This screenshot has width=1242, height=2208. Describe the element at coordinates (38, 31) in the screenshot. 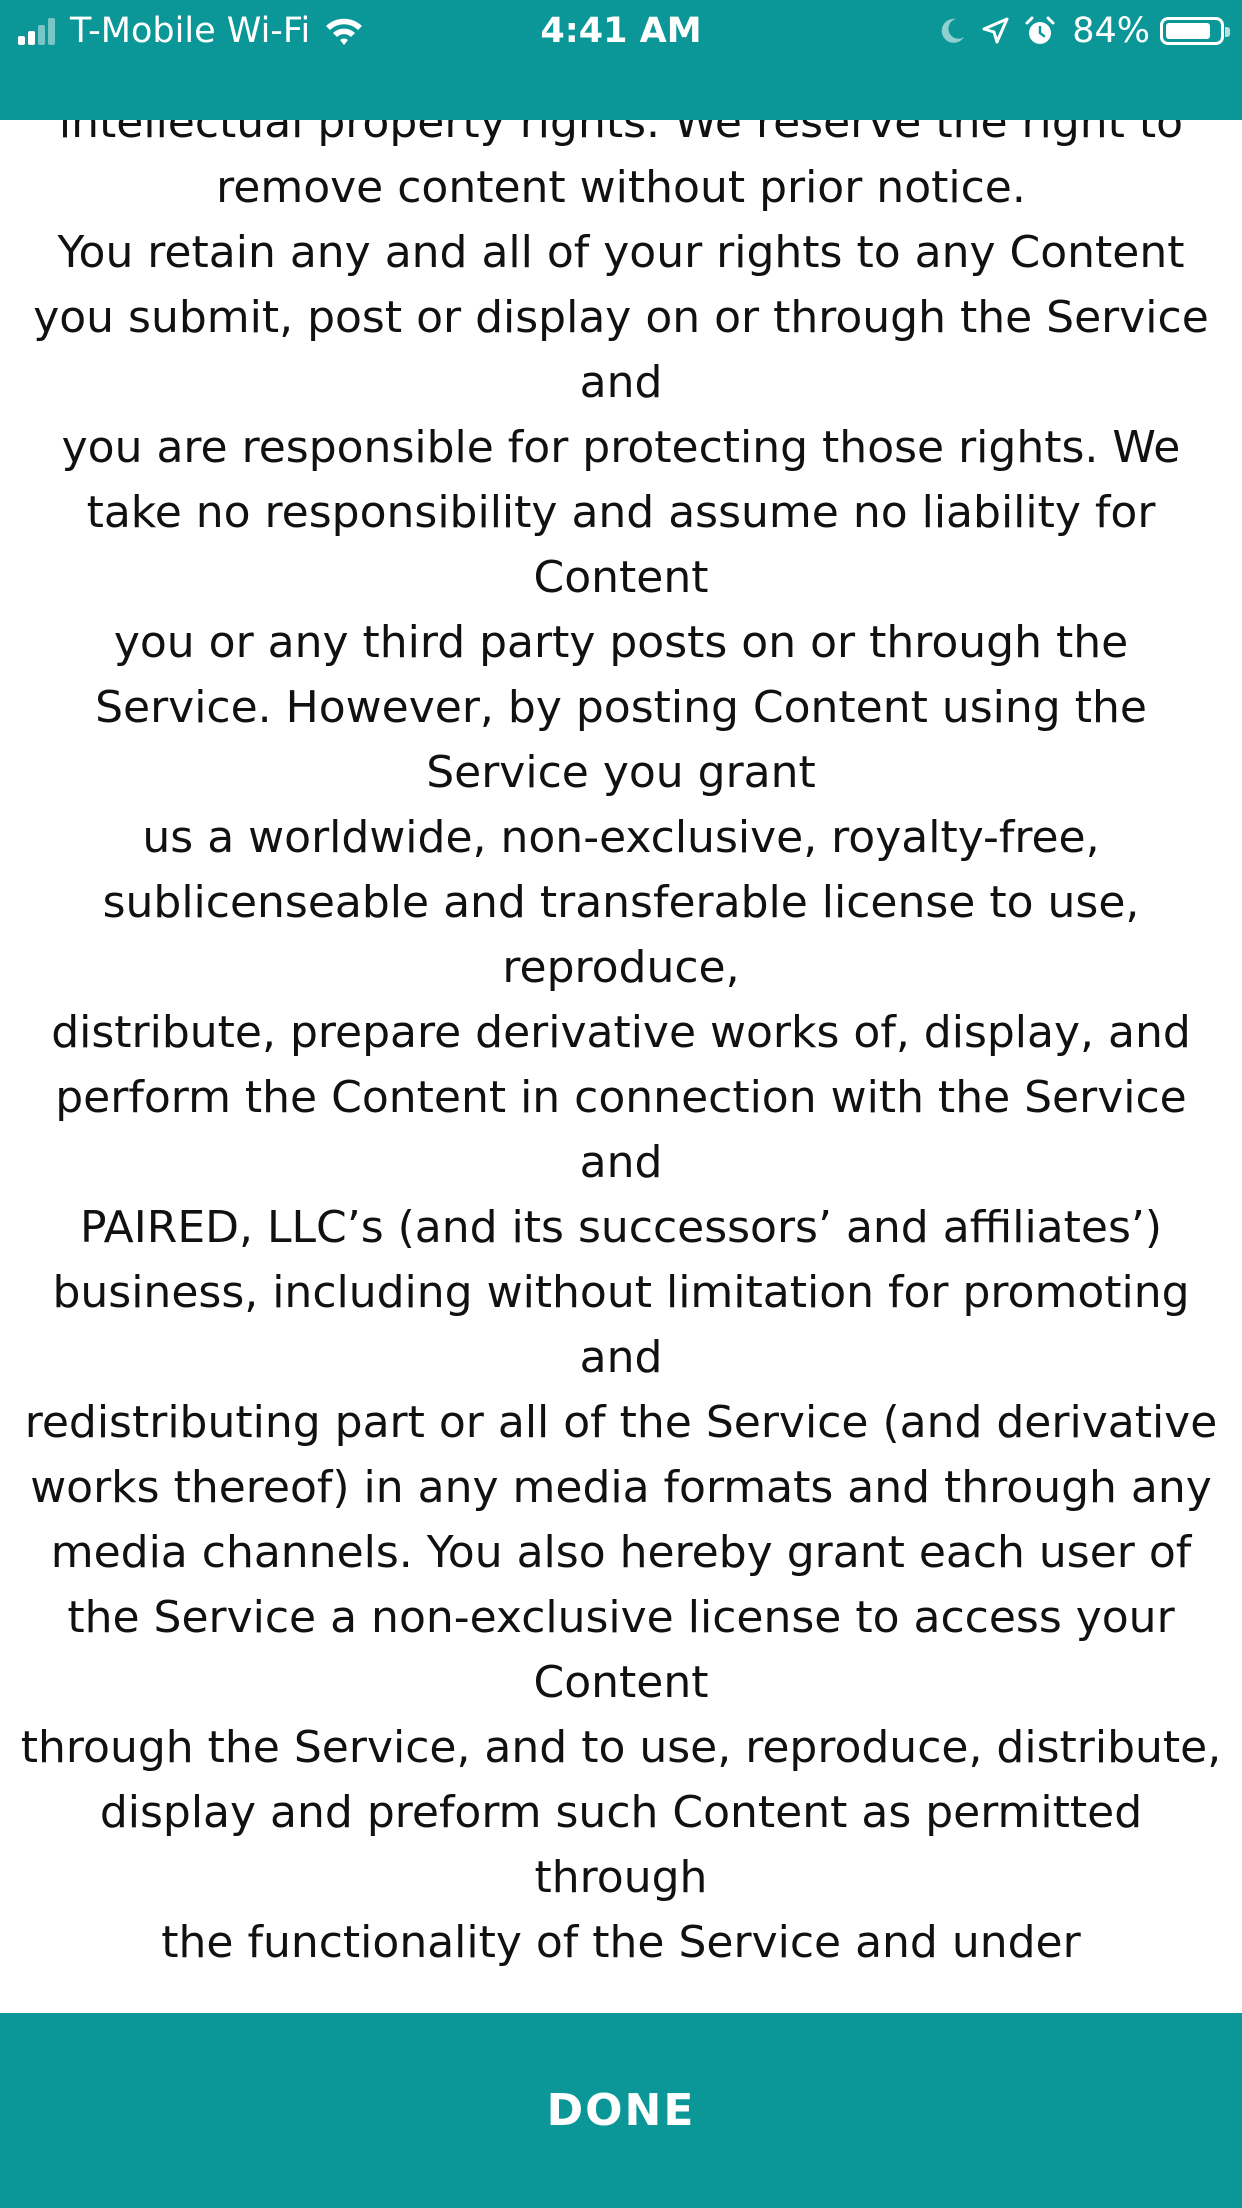

I see `signal-icon` at that location.